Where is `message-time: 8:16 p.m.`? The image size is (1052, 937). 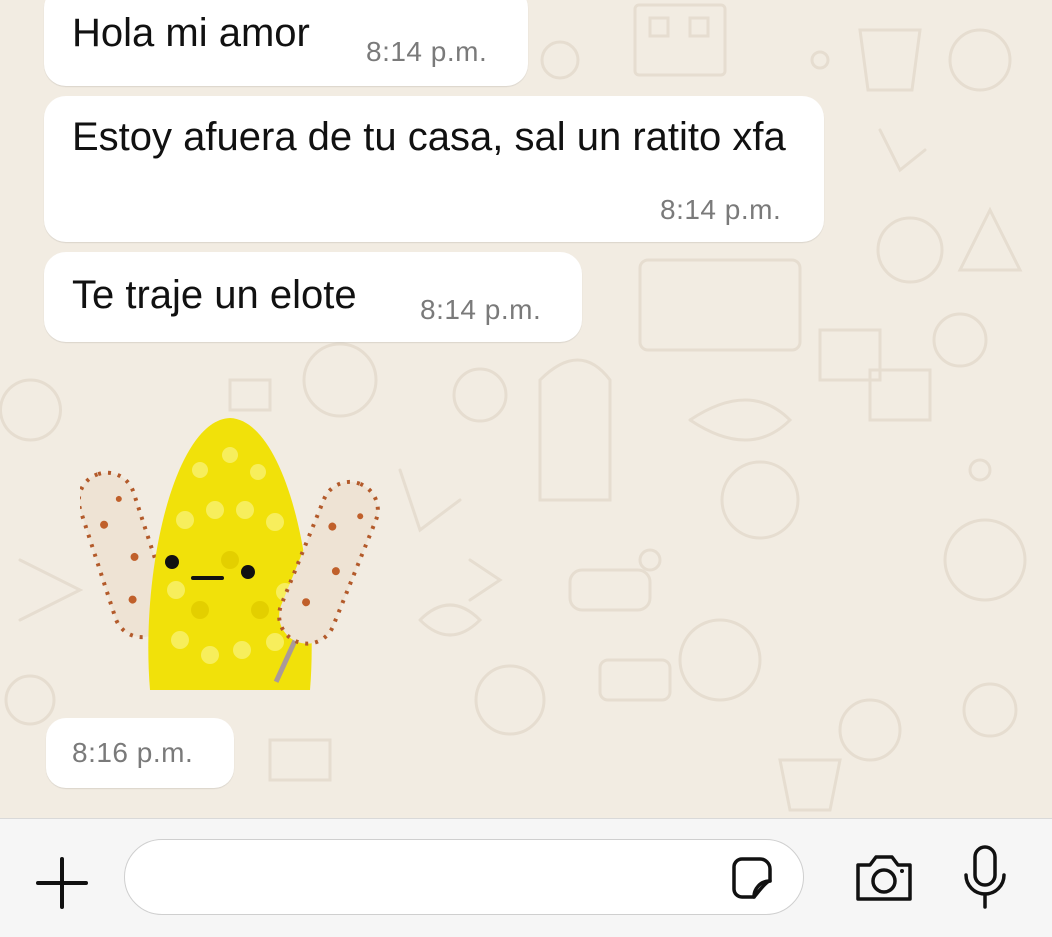
message-time: 8:16 p.m. is located at coordinates (133, 752).